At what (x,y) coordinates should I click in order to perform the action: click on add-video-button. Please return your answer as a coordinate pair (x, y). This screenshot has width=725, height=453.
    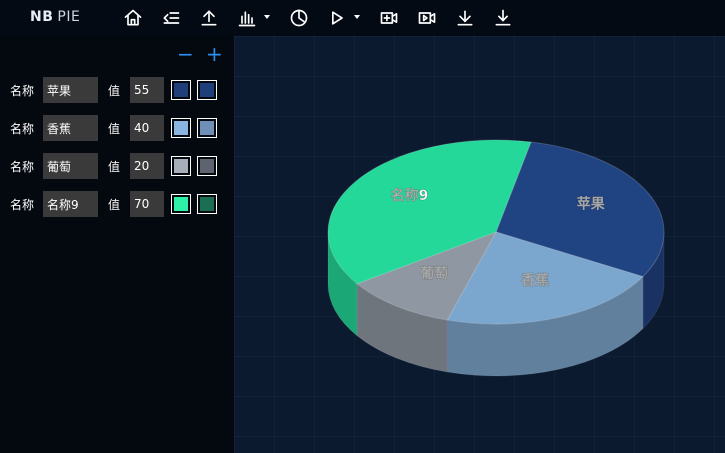
    Looking at the image, I should click on (389, 18).